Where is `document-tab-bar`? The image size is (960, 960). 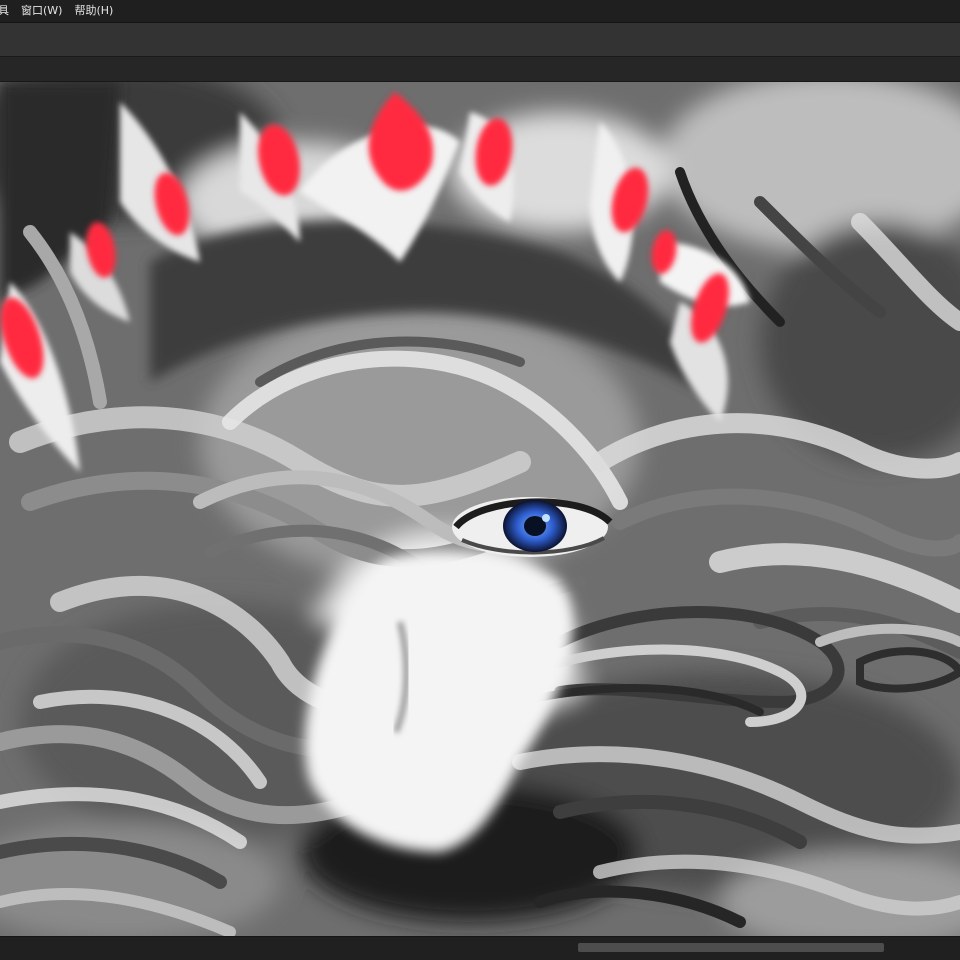 document-tab-bar is located at coordinates (480, 69).